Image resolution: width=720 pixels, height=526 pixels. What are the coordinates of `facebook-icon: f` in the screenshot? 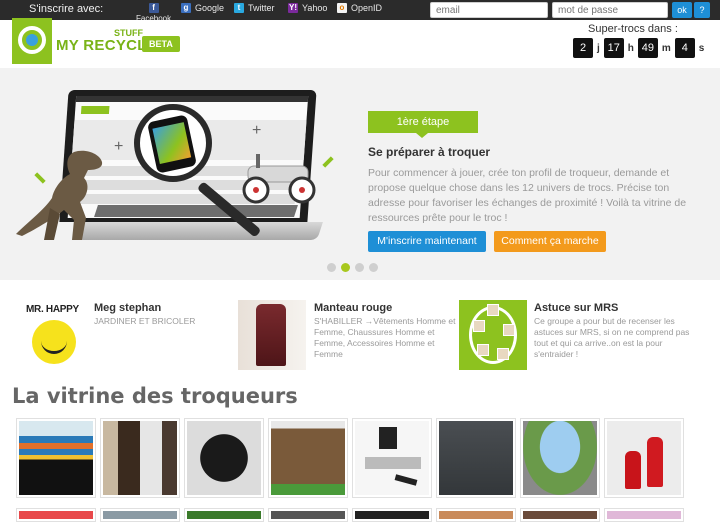 It's located at (153, 8).